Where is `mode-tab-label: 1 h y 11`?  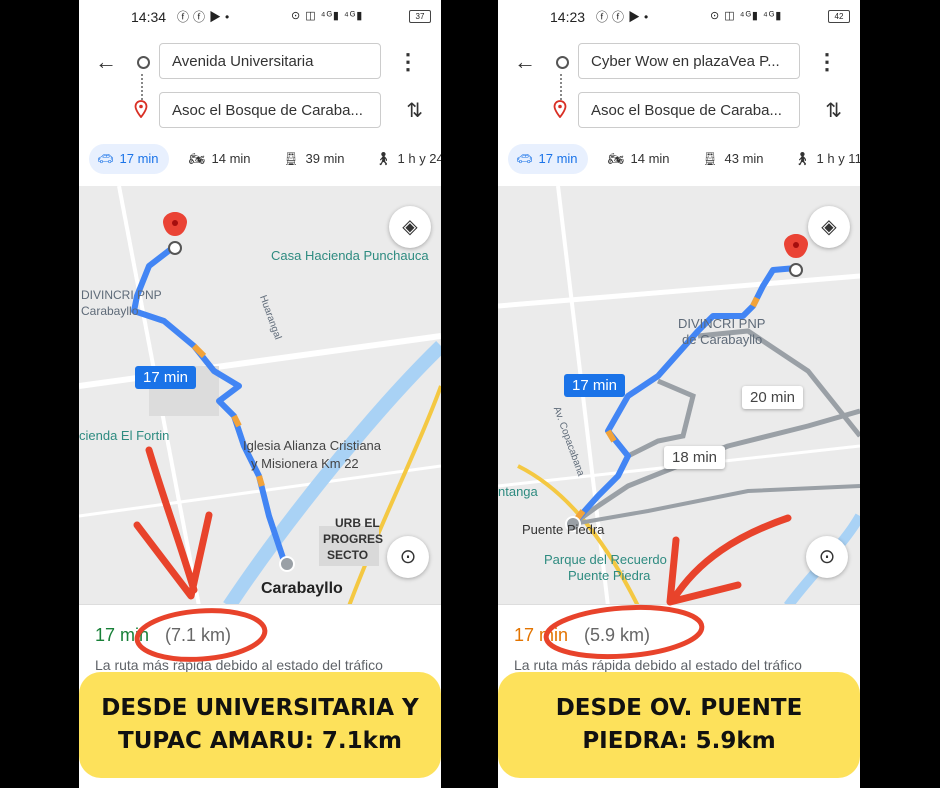 mode-tab-label: 1 h y 11 is located at coordinates (838, 158).